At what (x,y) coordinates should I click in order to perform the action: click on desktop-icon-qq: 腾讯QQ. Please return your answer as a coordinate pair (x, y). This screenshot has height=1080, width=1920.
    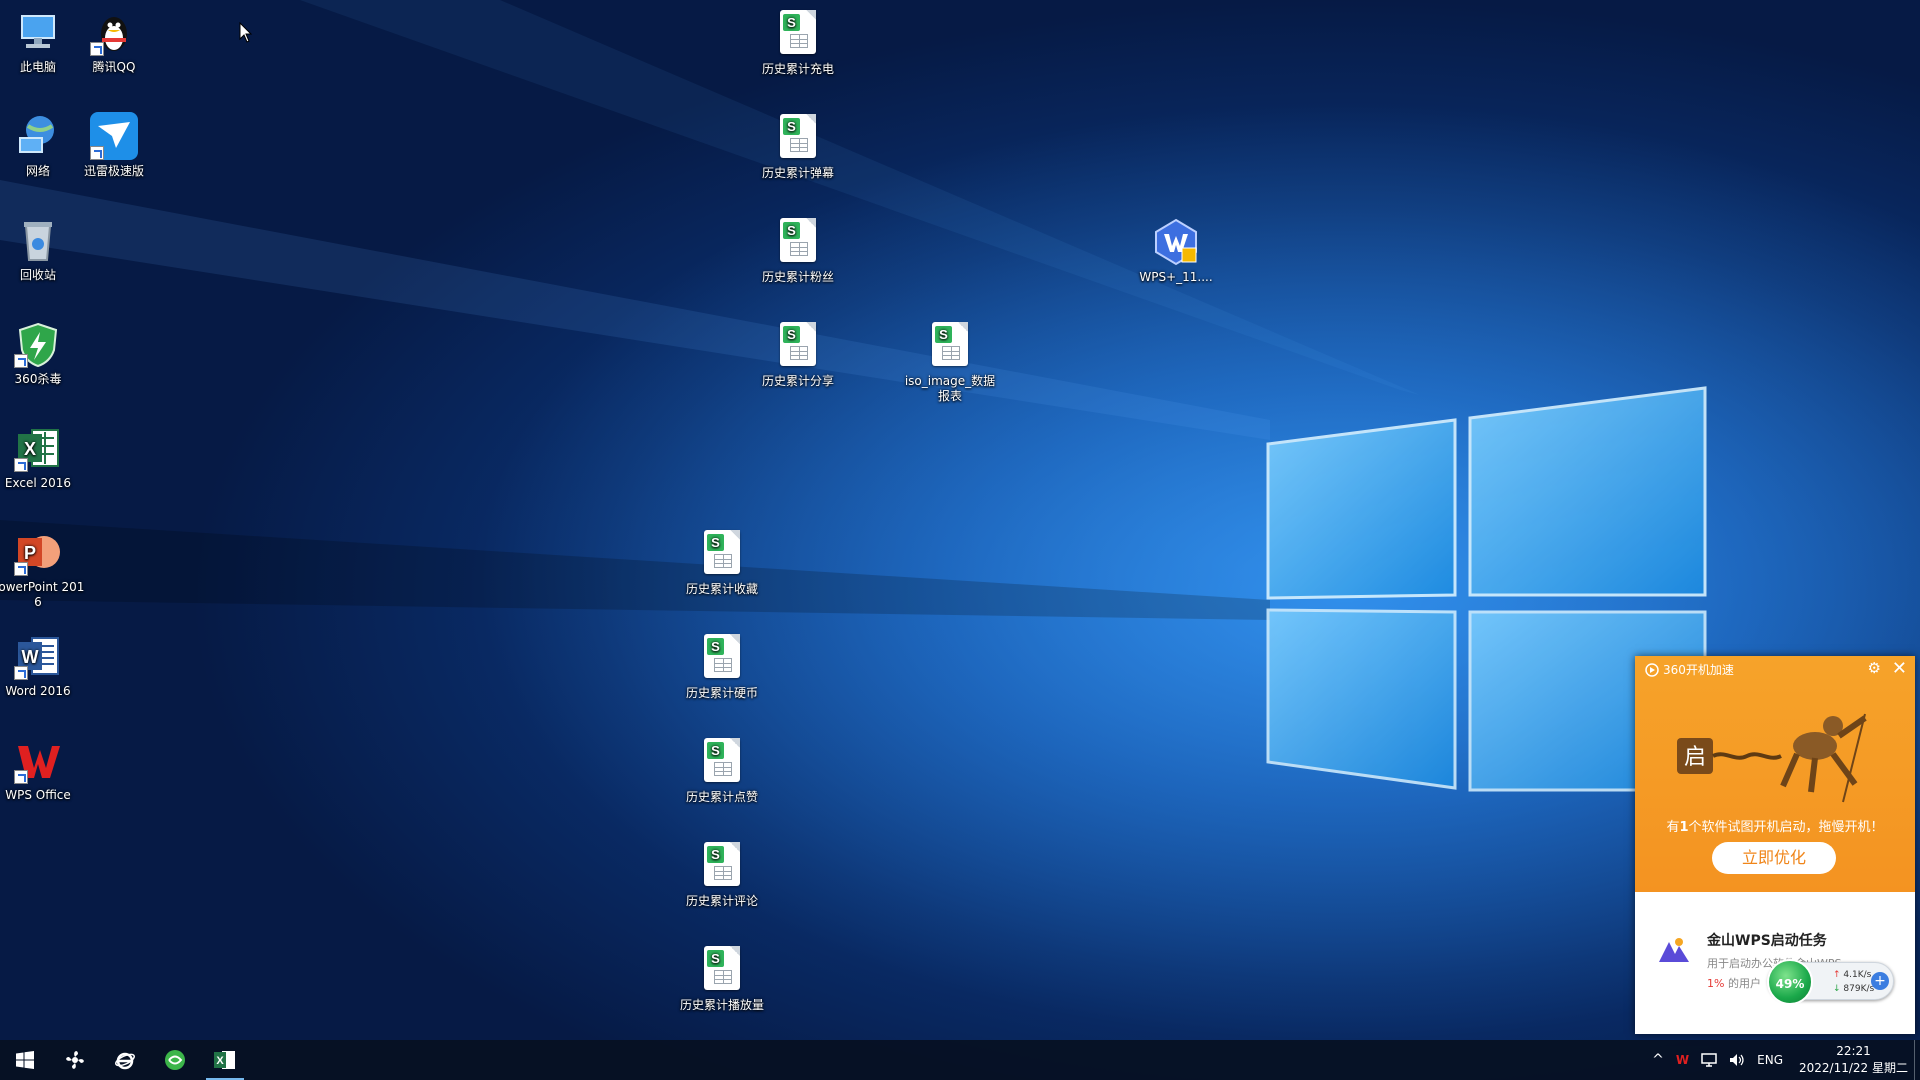
    Looking at the image, I should click on (114, 41).